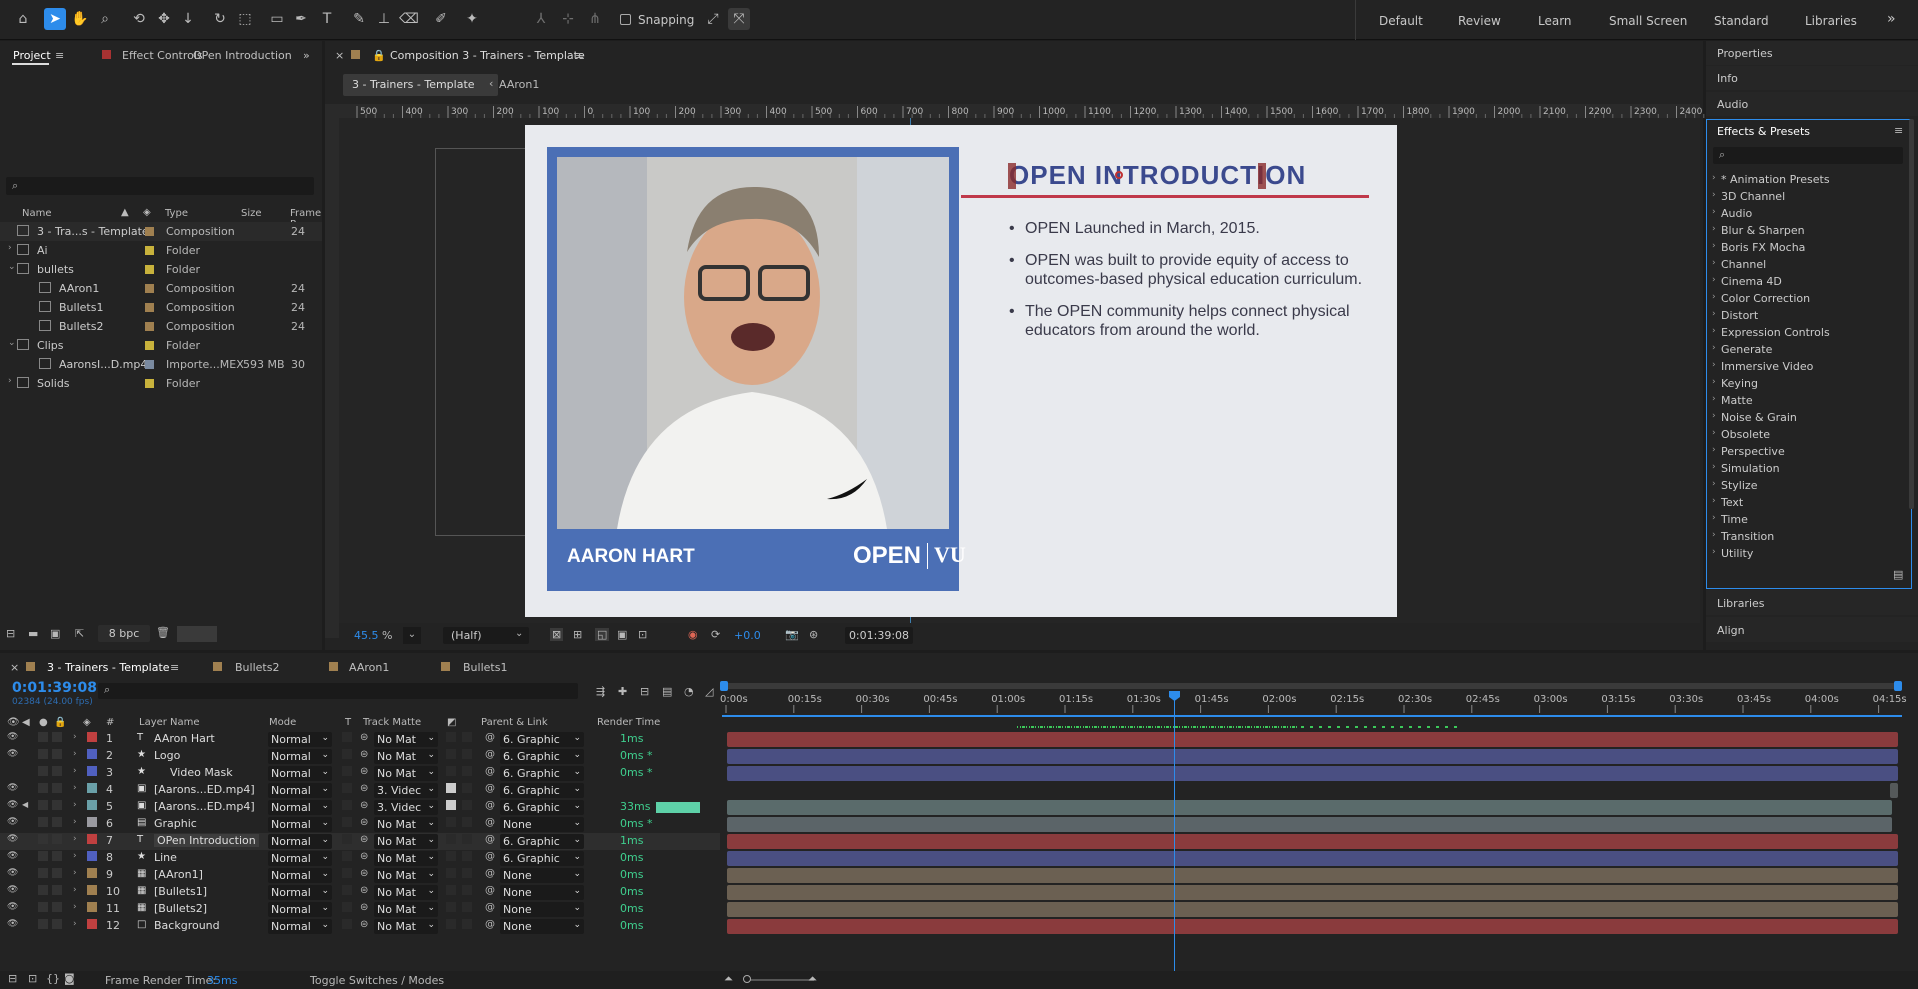  What do you see at coordinates (359, 19) in the screenshot?
I see `brush-tool-icon: ✎` at bounding box center [359, 19].